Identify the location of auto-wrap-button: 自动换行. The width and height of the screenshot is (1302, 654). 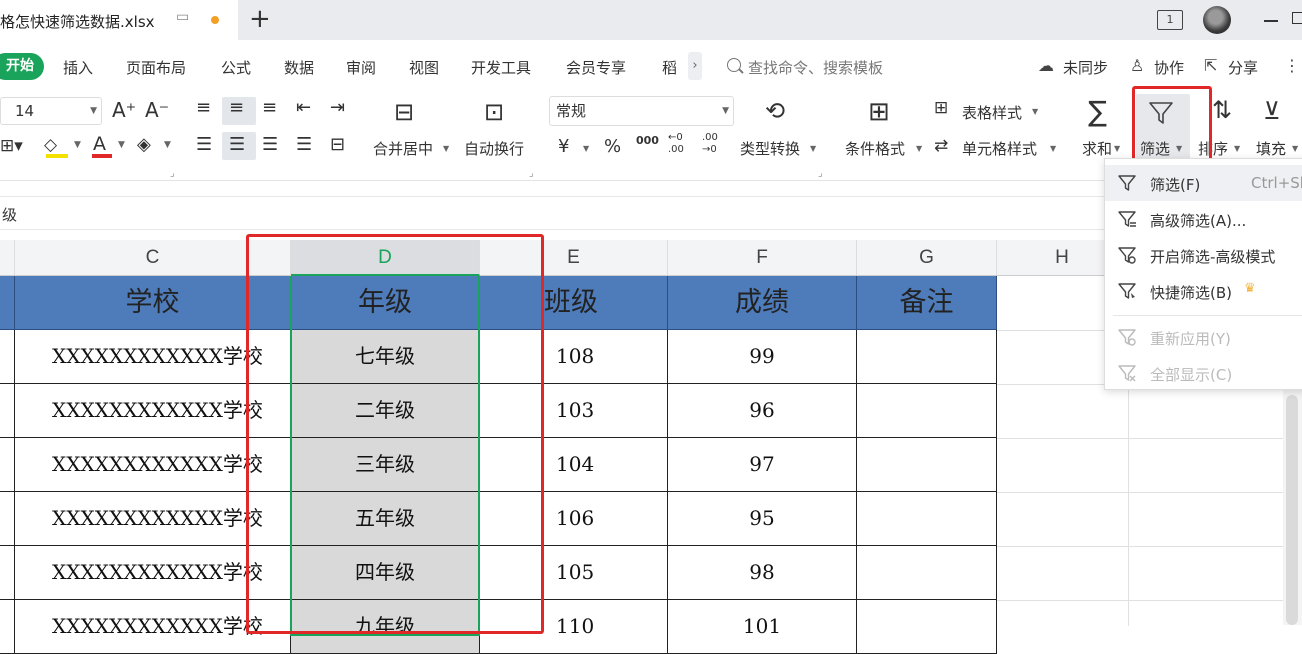
(494, 148).